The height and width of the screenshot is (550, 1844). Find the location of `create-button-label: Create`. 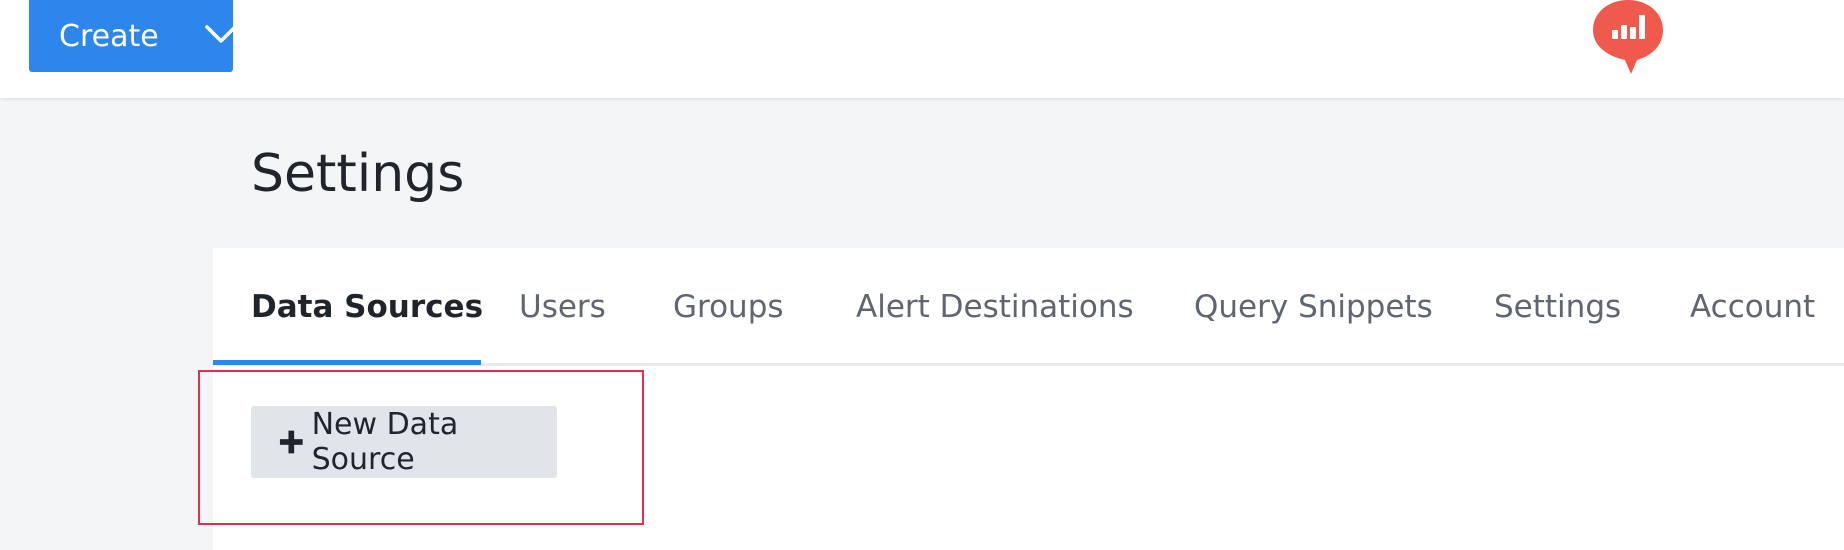

create-button-label: Create is located at coordinates (109, 36).